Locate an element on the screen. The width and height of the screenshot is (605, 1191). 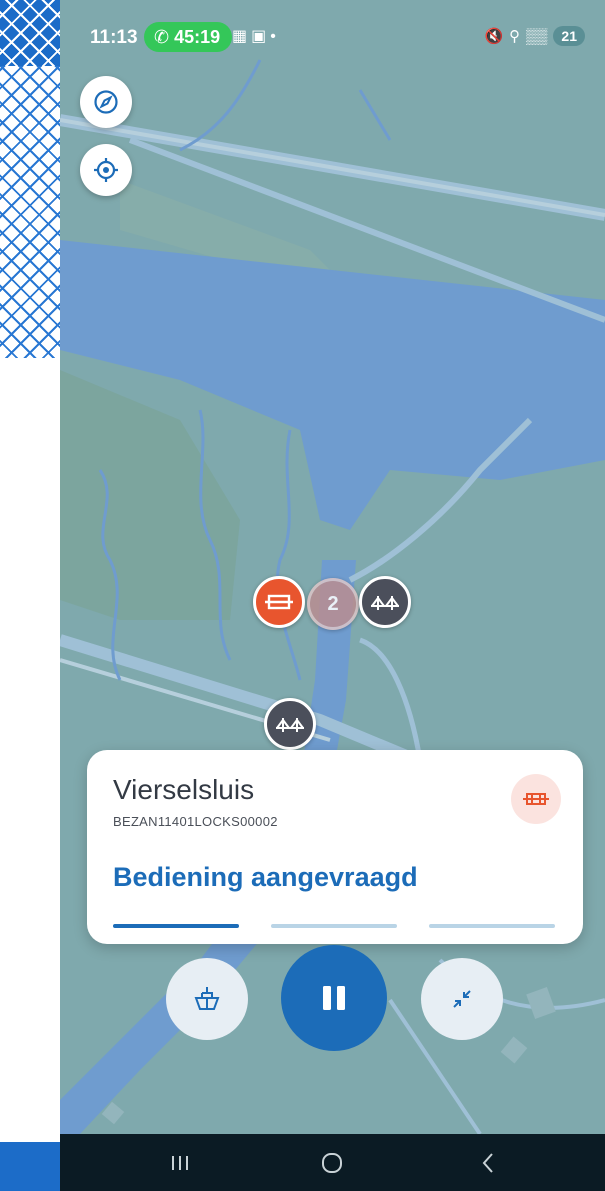
screen-record-icon: ▣ is located at coordinates (261, 36).